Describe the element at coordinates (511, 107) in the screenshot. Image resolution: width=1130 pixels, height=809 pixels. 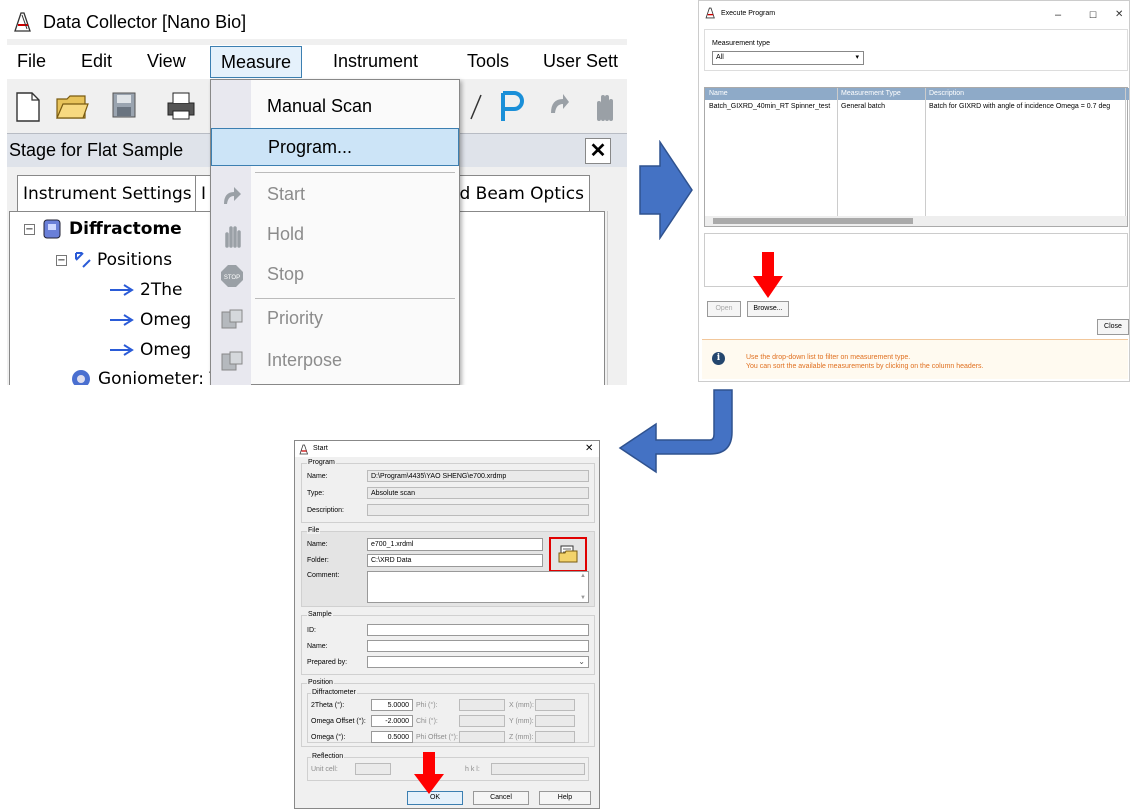
I see `program-p-icon` at that location.